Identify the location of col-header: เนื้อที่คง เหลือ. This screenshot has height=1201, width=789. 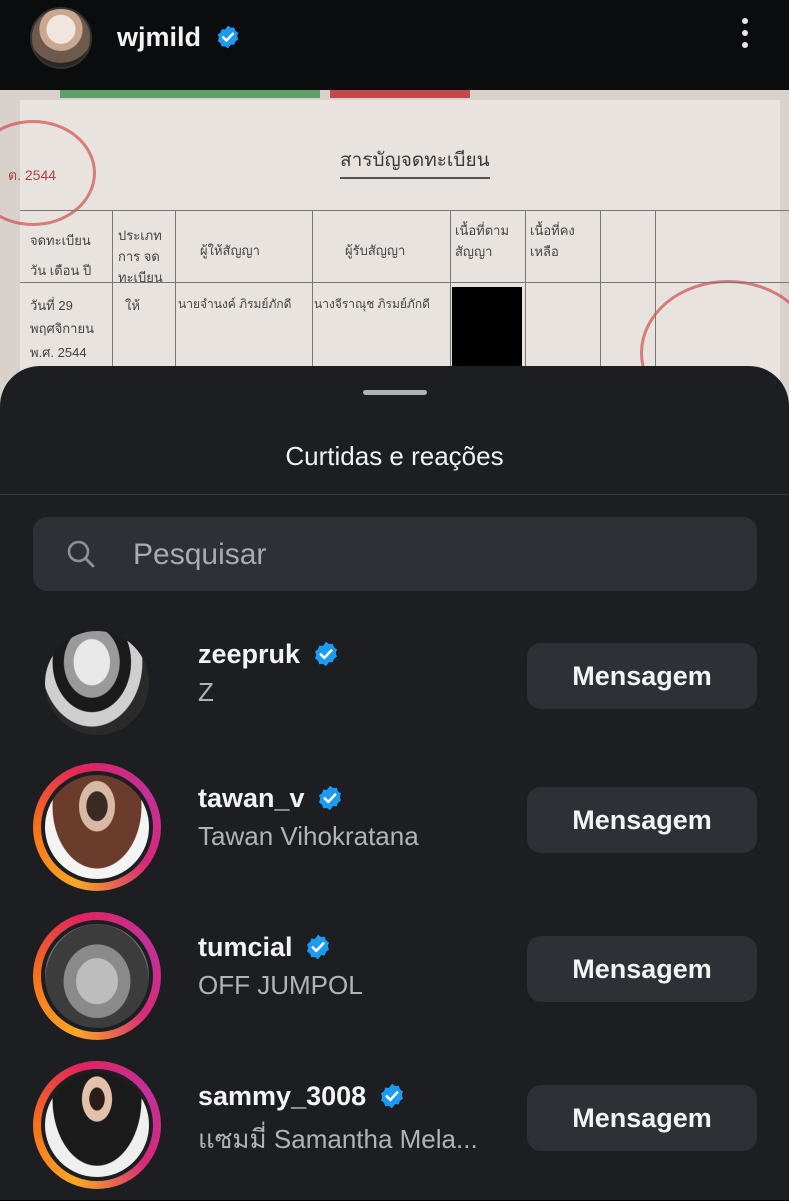
(552, 241).